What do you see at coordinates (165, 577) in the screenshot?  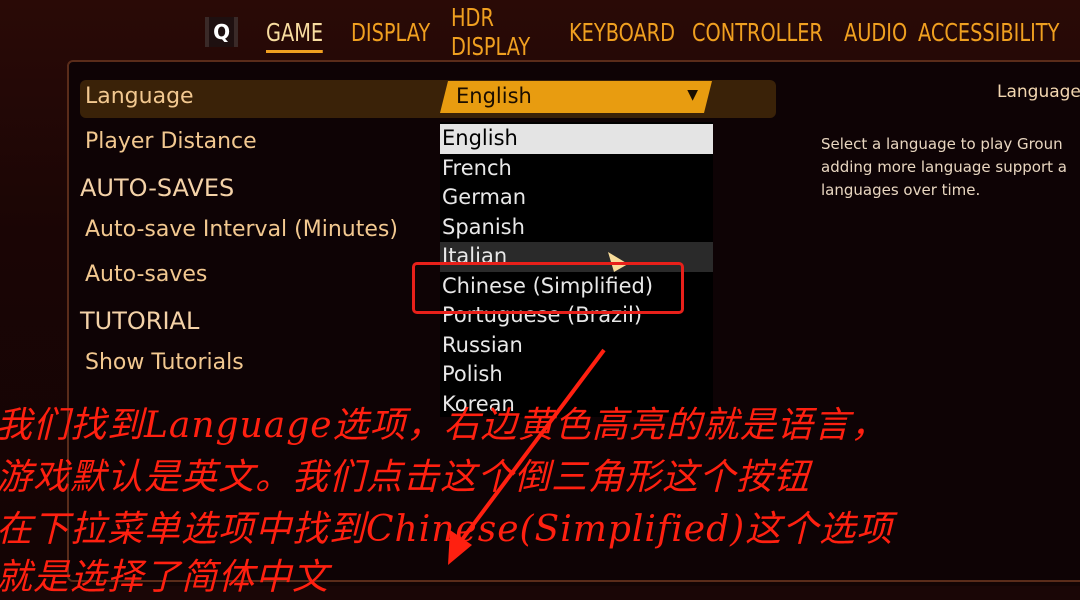 I see `annotation-line-4: 就是选择了简体中文` at bounding box center [165, 577].